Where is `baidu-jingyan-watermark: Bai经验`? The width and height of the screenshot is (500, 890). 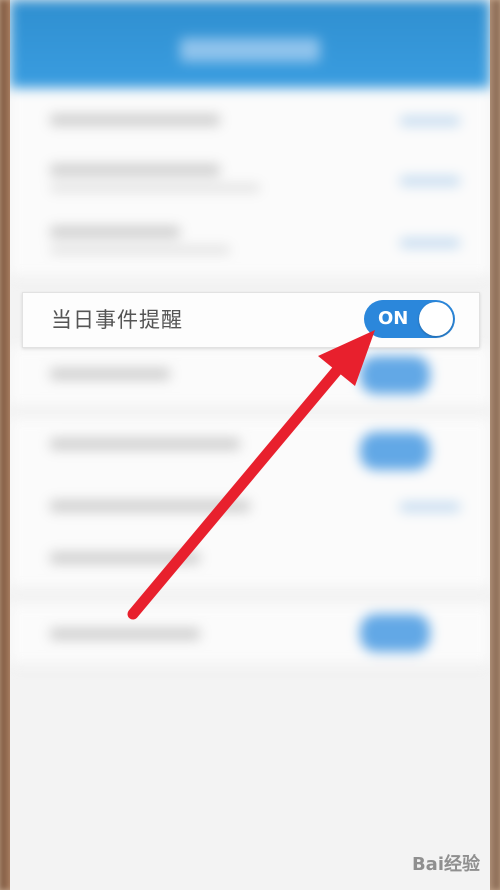
baidu-jingyan-watermark: Bai经验 is located at coordinates (446, 863).